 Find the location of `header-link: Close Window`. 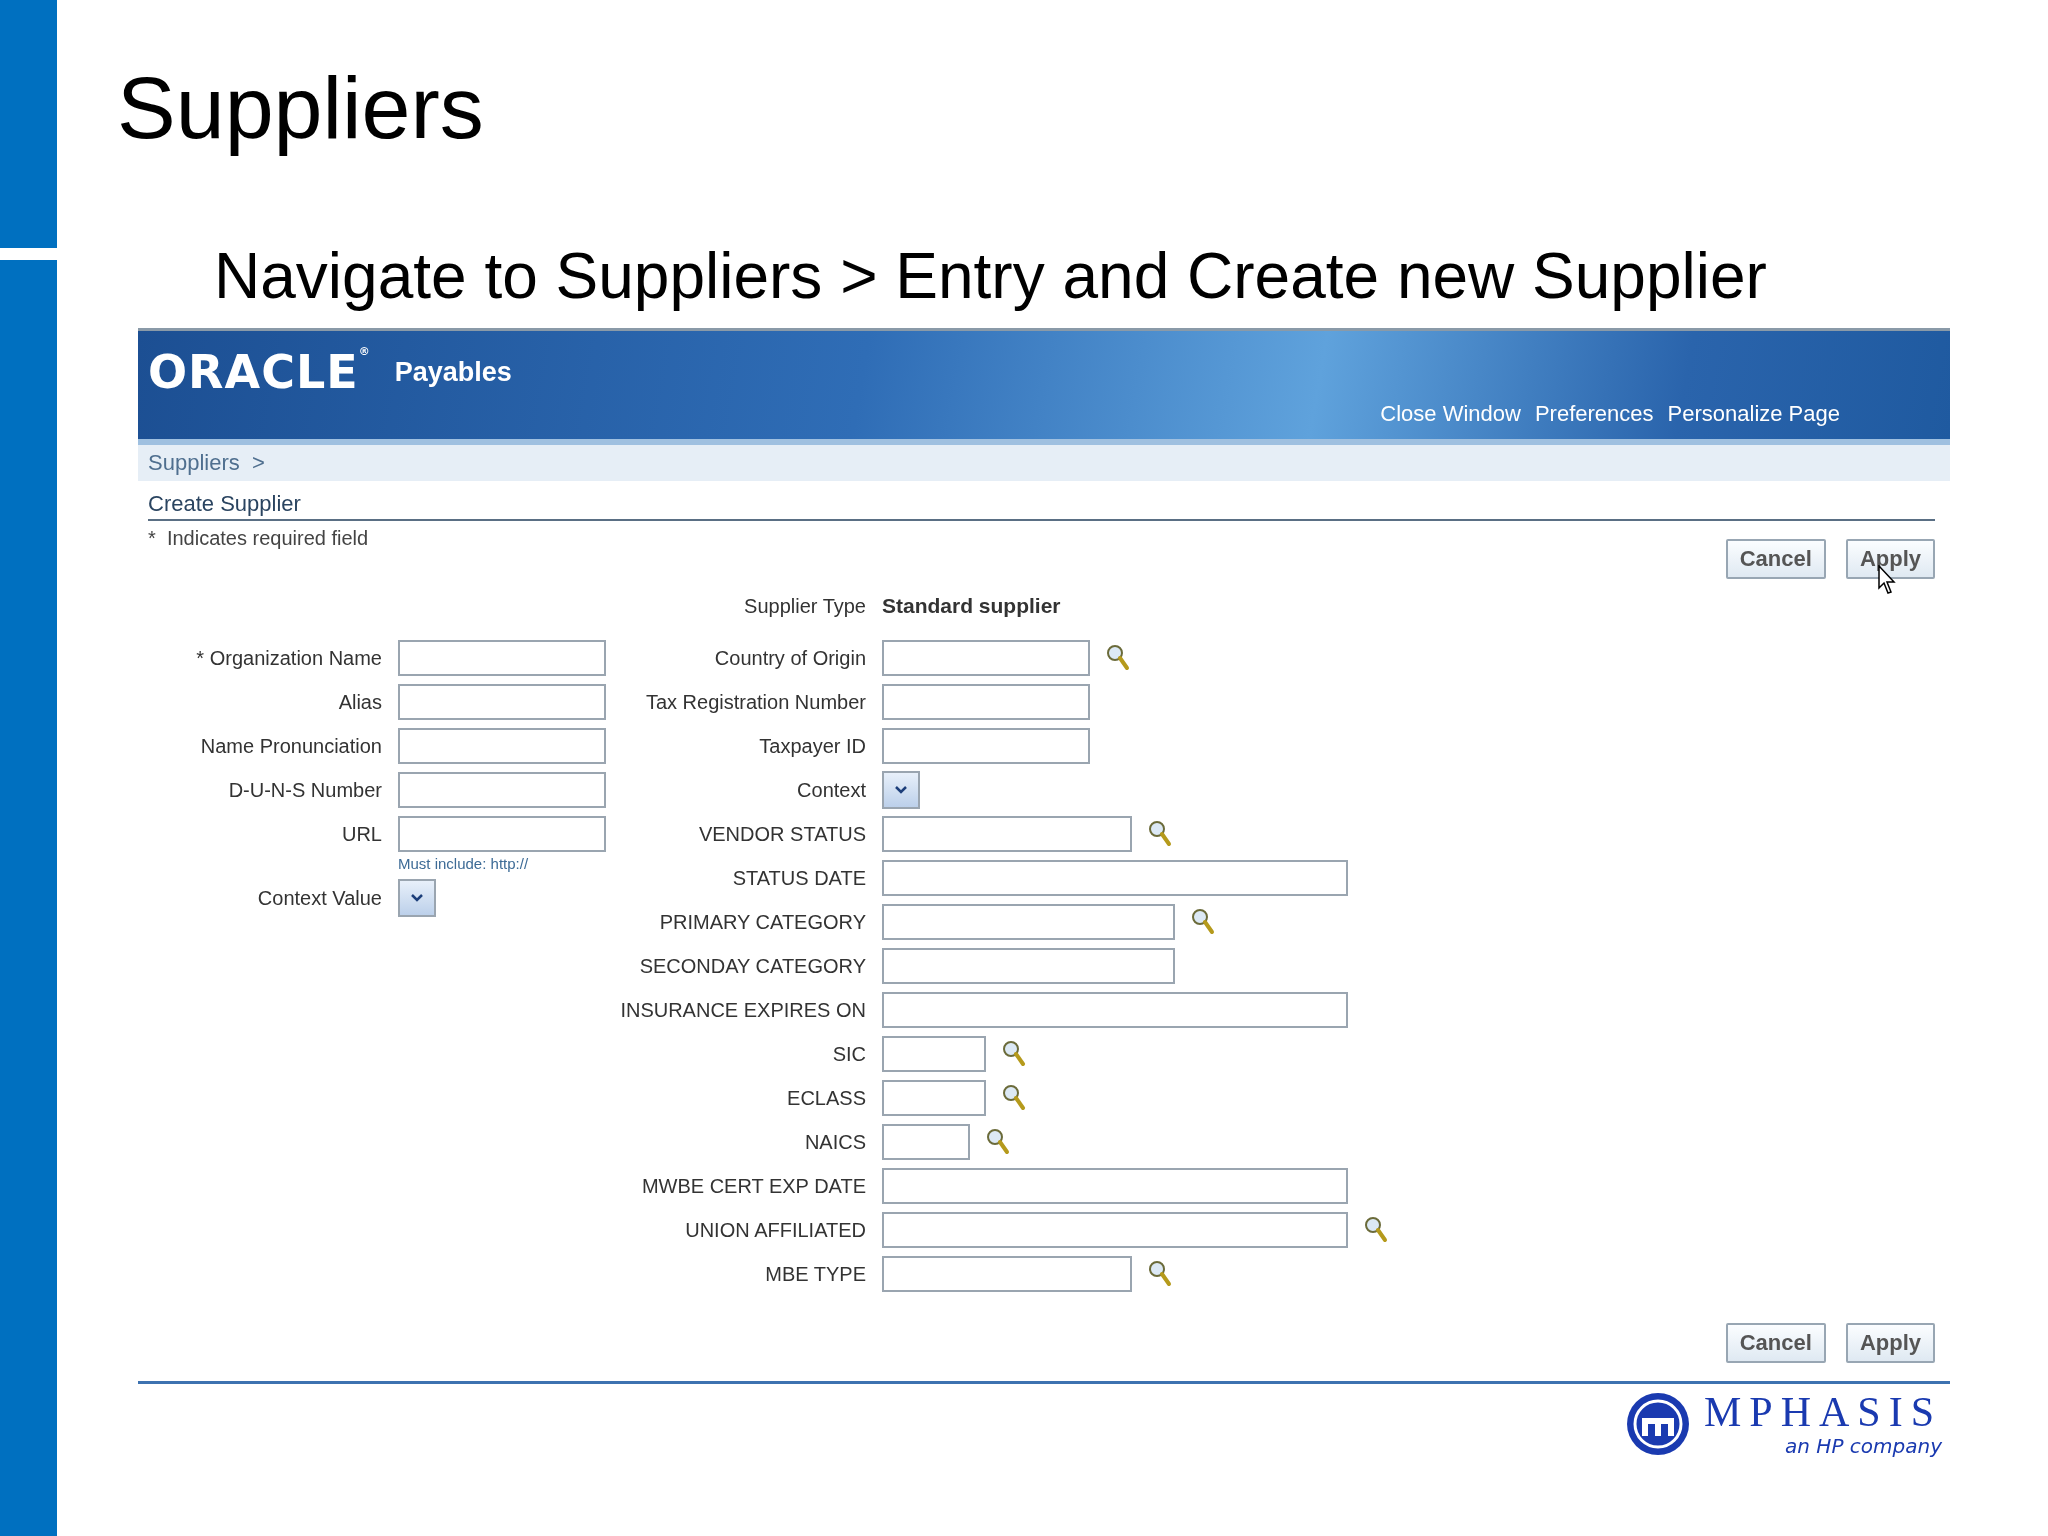

header-link: Close Window is located at coordinates (1450, 414).